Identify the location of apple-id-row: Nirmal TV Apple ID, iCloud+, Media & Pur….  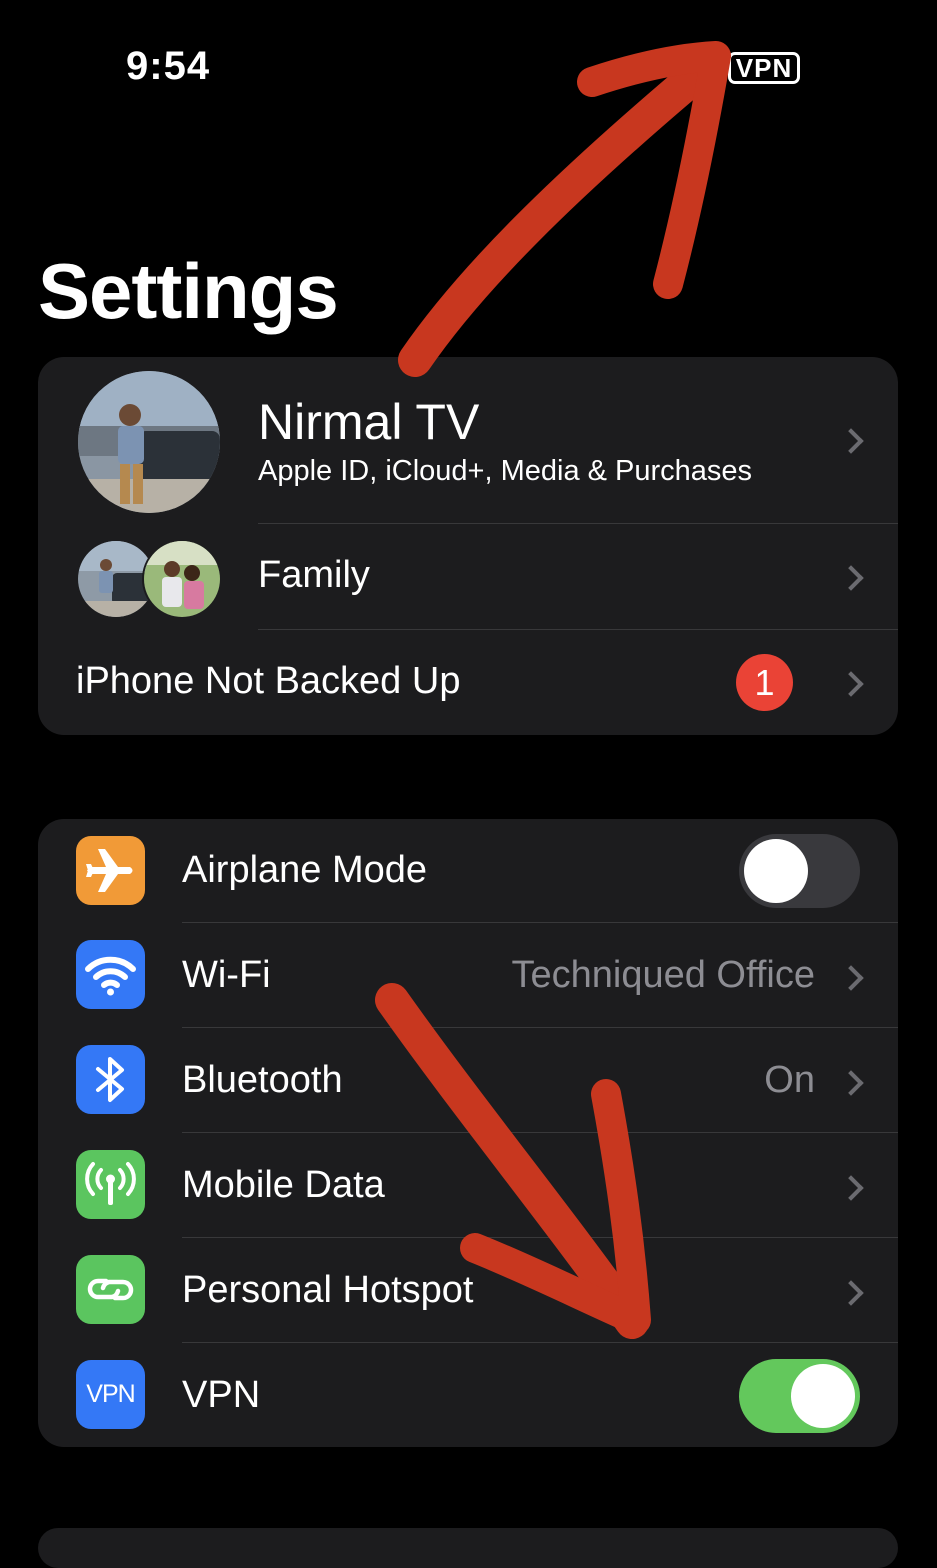
(468, 440).